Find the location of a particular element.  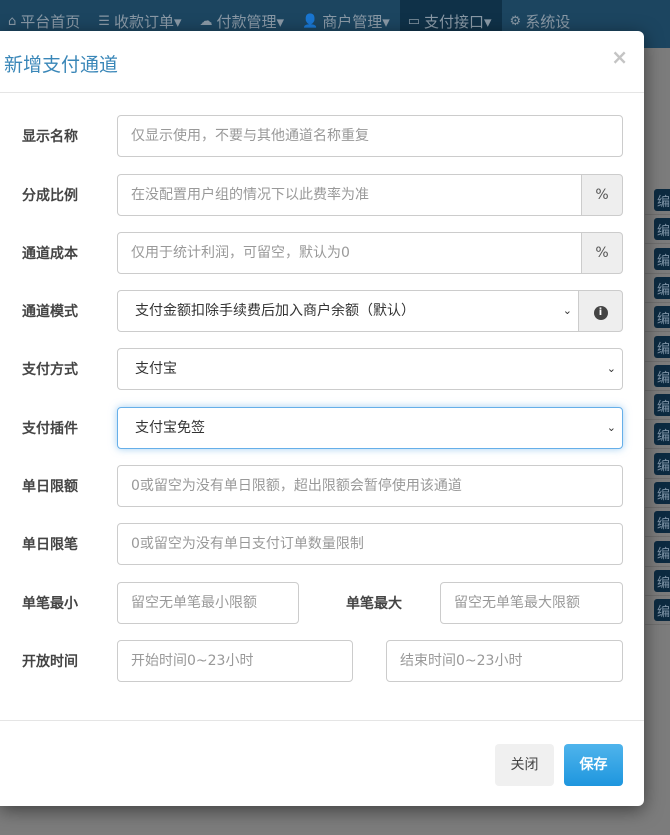

row-rate: 分成比例 在没配置用户组的情况下以此费率为准 % is located at coordinates (322, 195).